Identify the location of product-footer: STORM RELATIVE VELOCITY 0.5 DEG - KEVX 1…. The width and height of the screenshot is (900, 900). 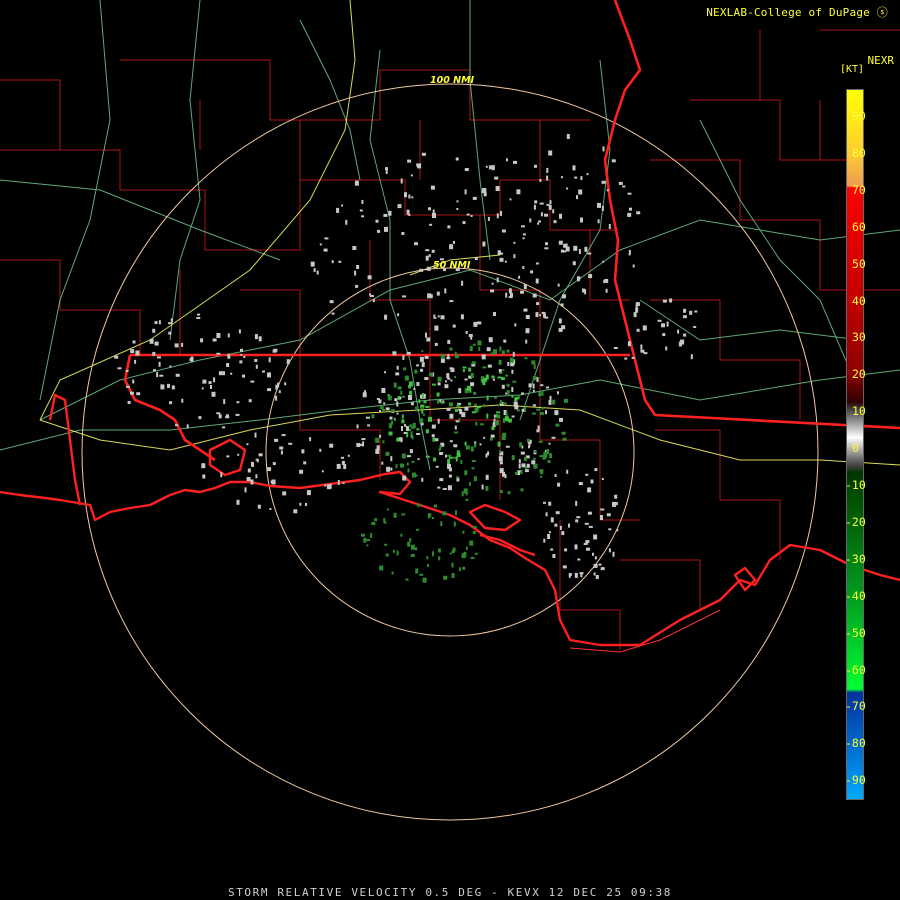
(450, 892).